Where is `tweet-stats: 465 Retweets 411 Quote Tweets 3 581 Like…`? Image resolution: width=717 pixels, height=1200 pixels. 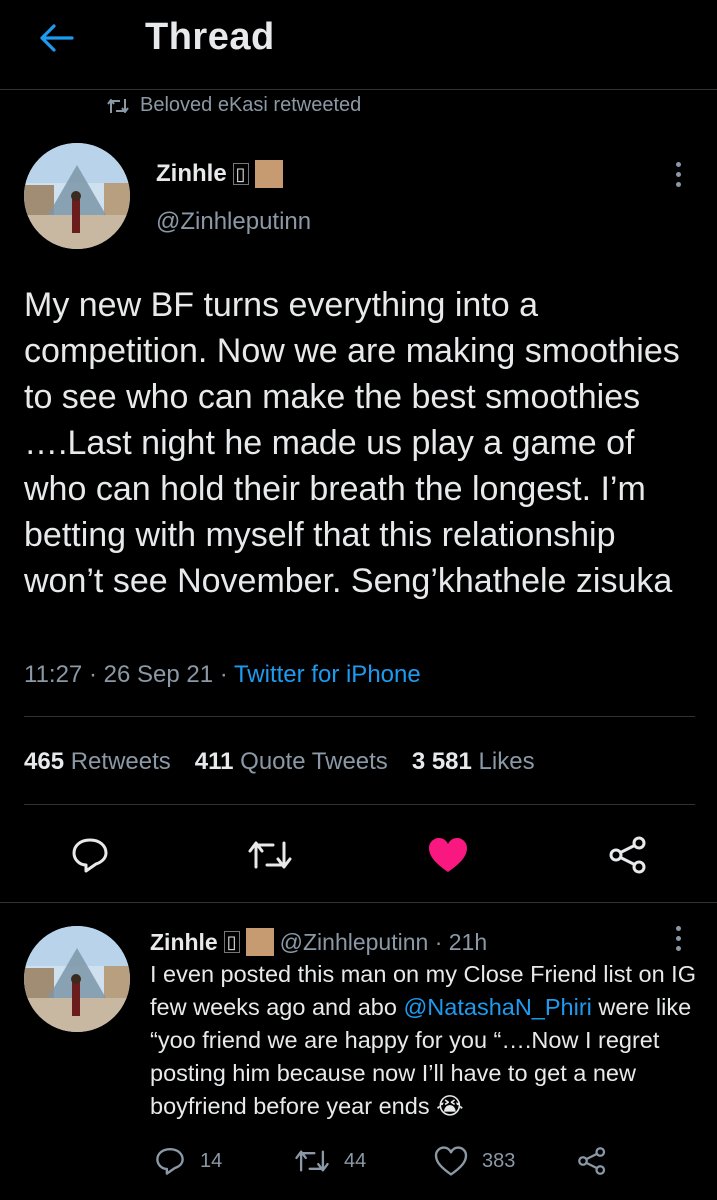
tweet-stats: 465 Retweets 411 Quote Tweets 3 581 Like… is located at coordinates (279, 762).